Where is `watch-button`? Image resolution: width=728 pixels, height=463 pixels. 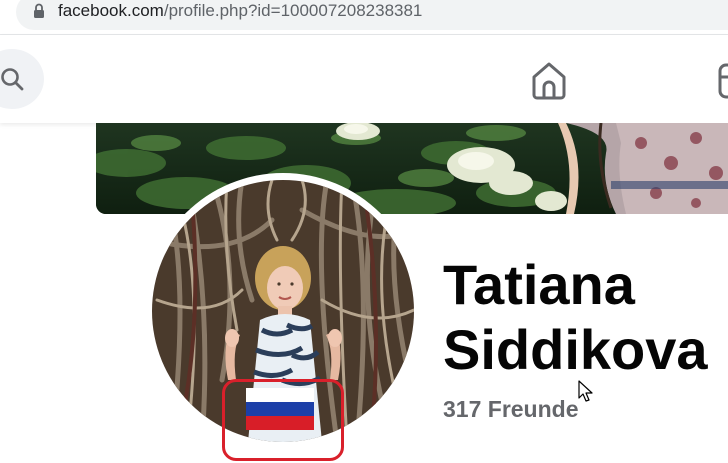 watch-button is located at coordinates (722, 81).